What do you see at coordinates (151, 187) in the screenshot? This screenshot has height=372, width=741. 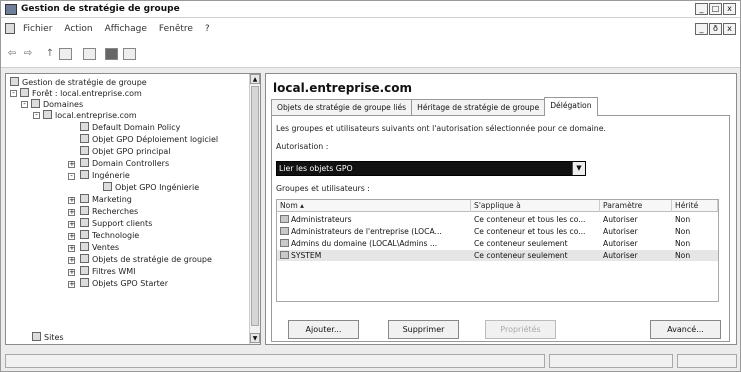 I see `tree-item-gpo-ingenierie: Objet GPO Ingénierie` at bounding box center [151, 187].